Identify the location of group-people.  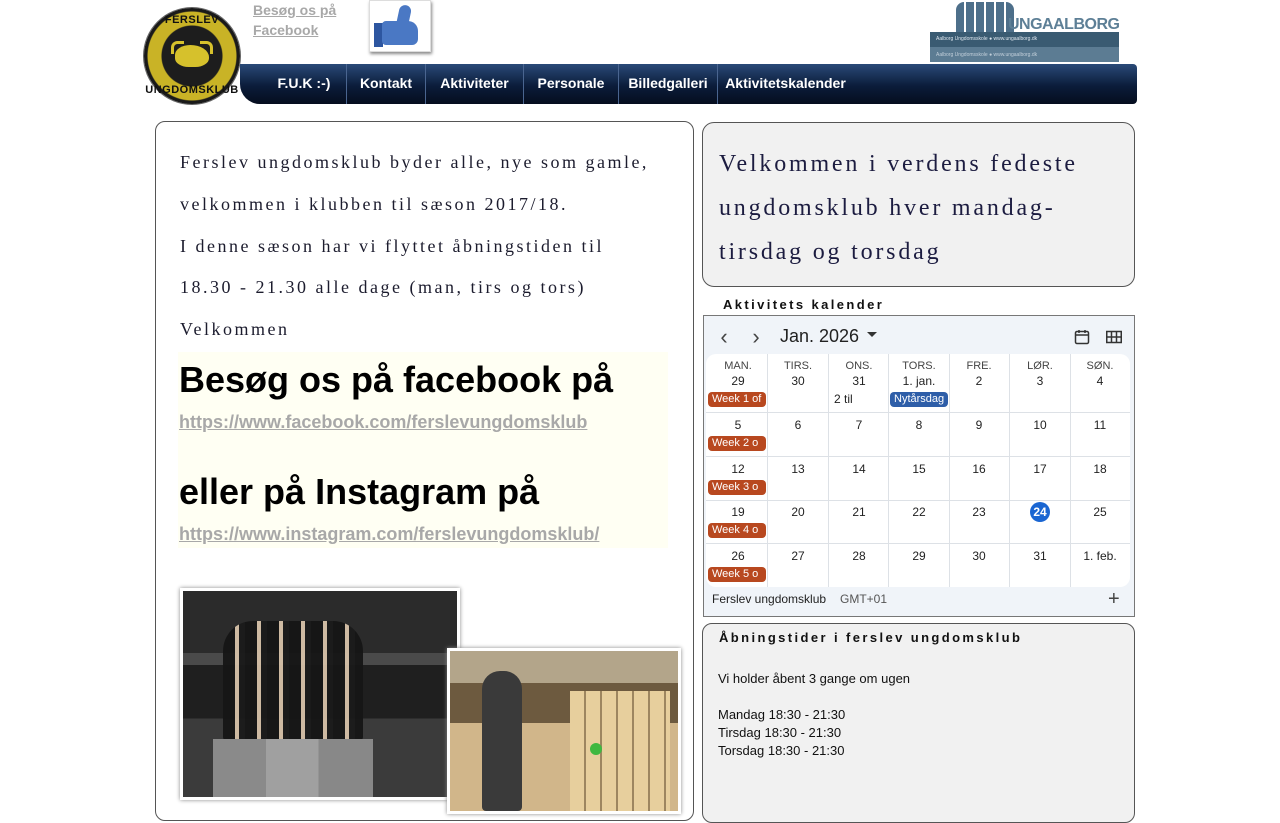
(293, 681).